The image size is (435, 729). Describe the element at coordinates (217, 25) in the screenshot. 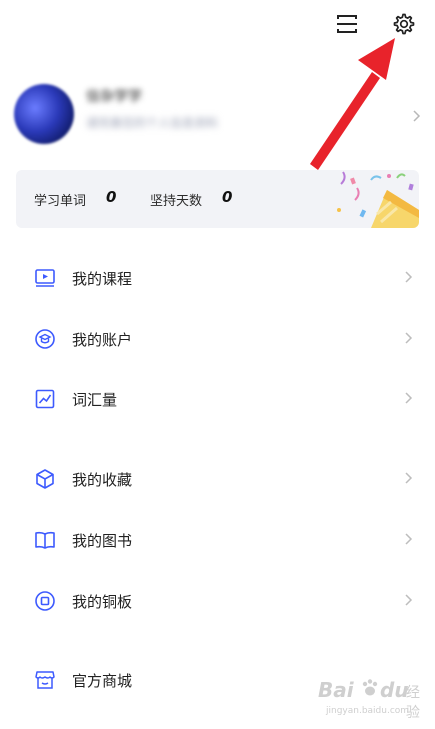

I see `top-bar` at that location.